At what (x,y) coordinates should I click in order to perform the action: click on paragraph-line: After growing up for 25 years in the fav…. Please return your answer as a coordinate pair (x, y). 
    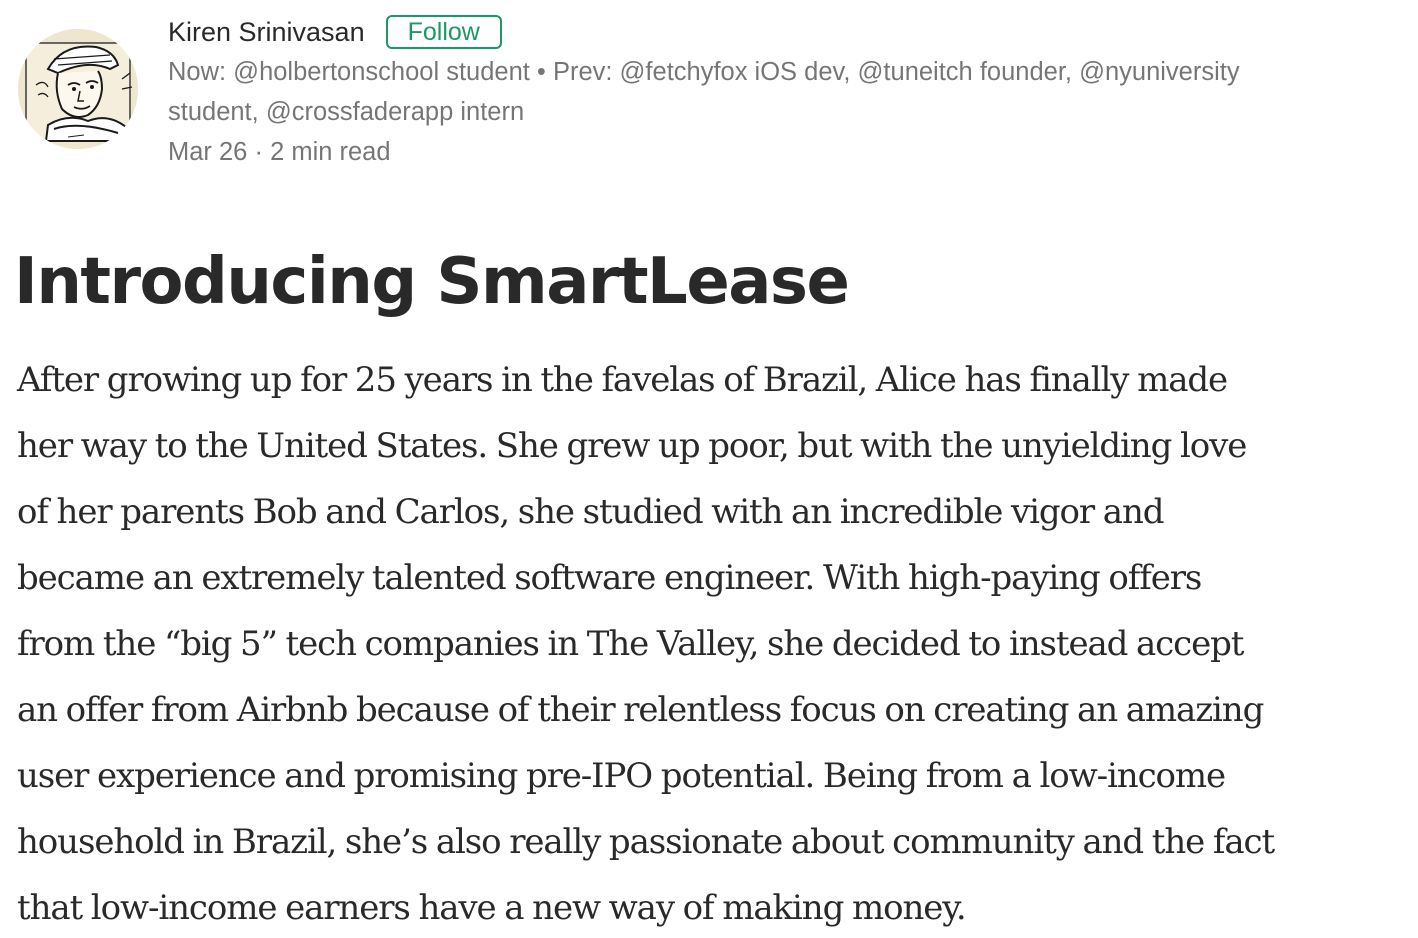
    Looking at the image, I should click on (622, 380).